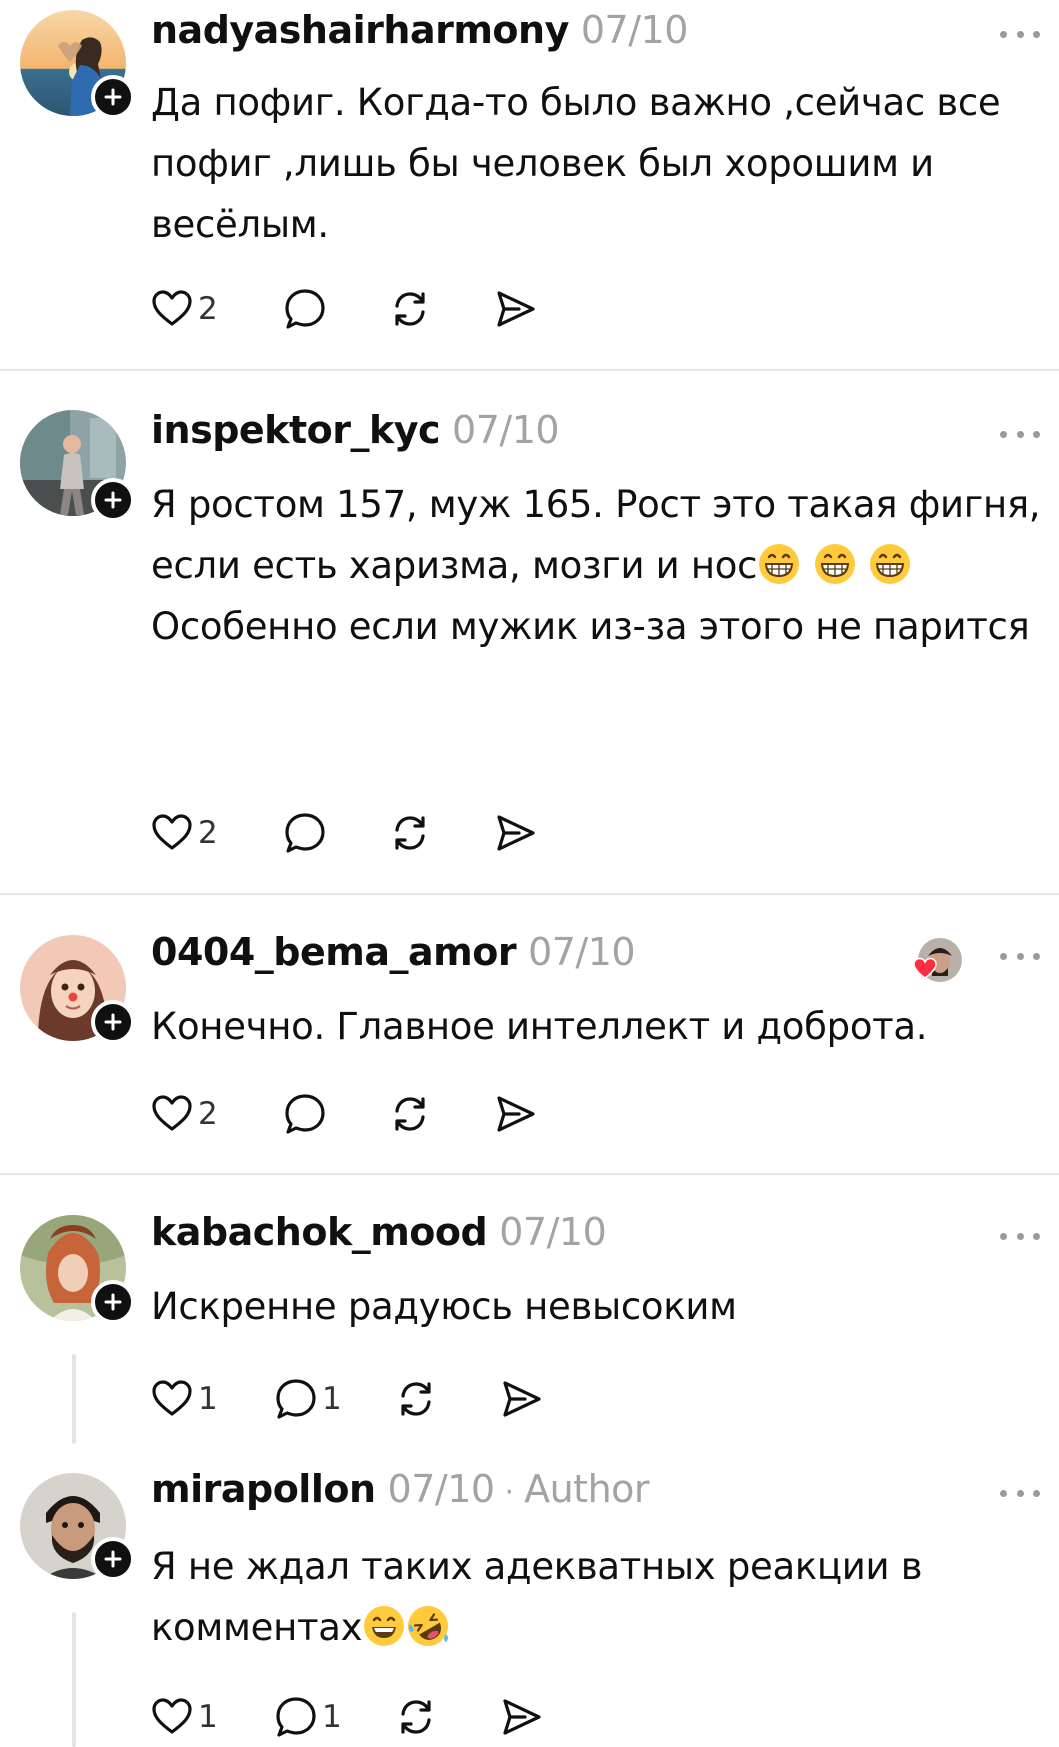 The width and height of the screenshot is (1059, 1747). Describe the element at coordinates (384, 1626) in the screenshot. I see `smiling-face-emoji` at that location.